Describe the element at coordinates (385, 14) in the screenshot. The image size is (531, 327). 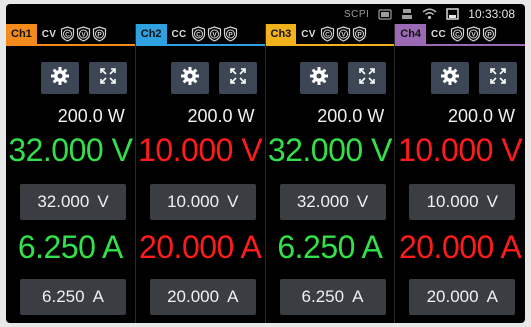
I see `remote-icon` at that location.